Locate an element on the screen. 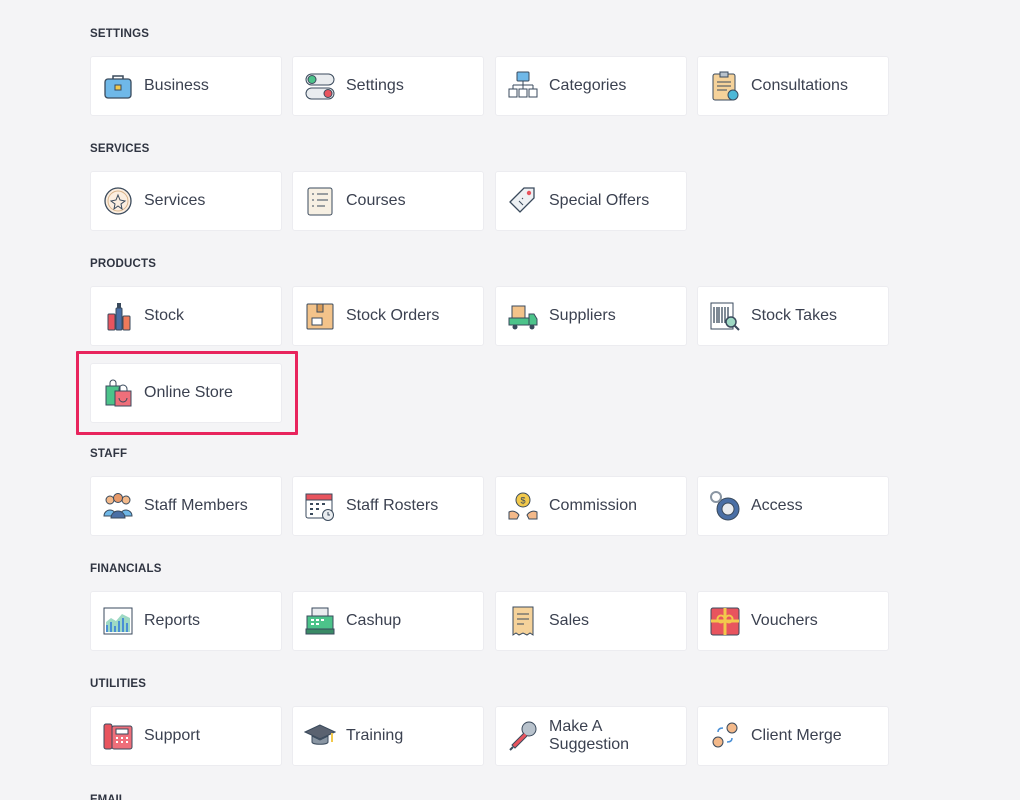  section-title-services: SERVICES is located at coordinates (120, 149).